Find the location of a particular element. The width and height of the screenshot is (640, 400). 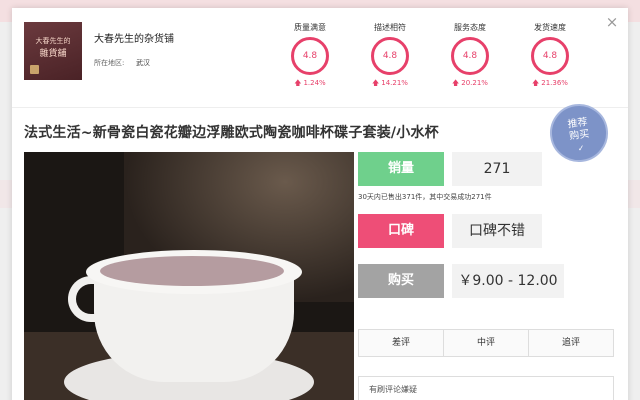

review-tabs: 差评 中评 追评 is located at coordinates (486, 343).